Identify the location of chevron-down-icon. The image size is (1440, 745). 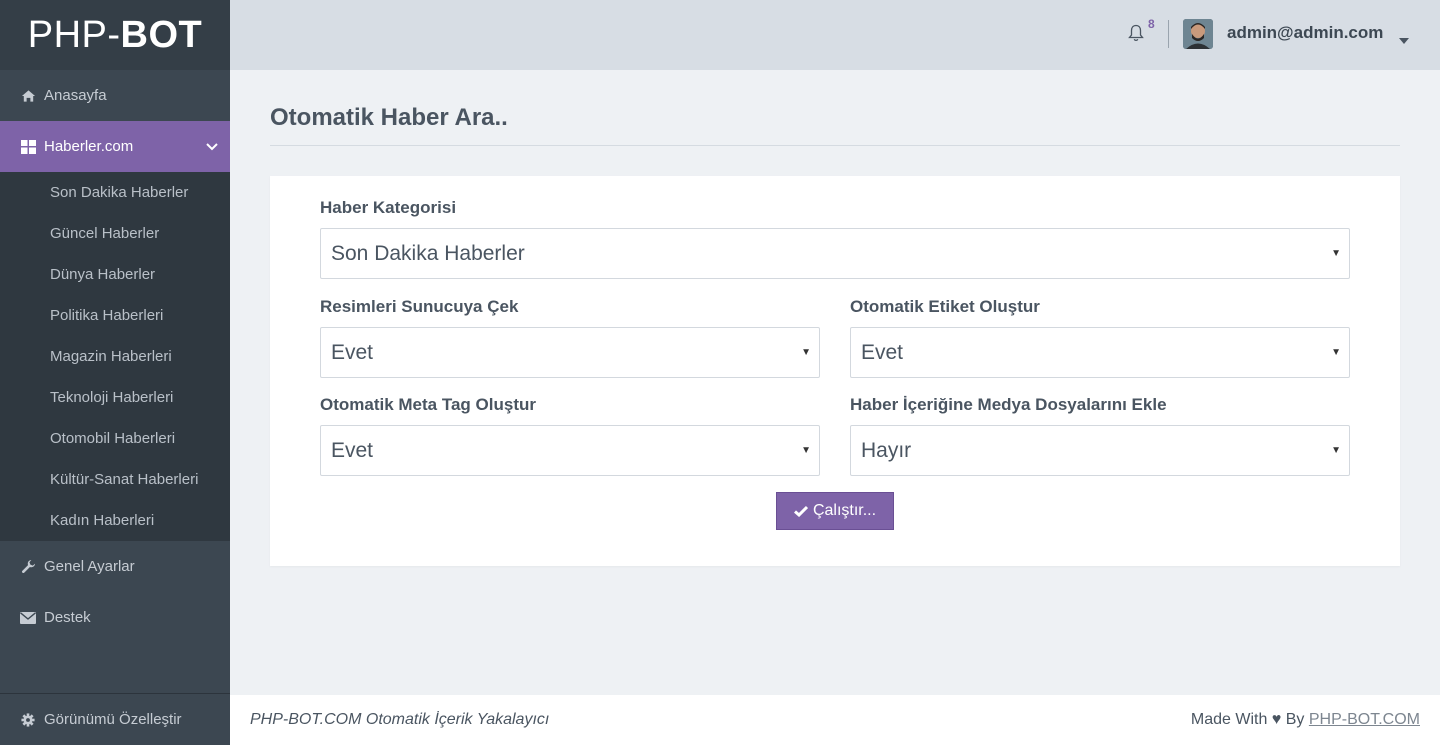
(212, 146).